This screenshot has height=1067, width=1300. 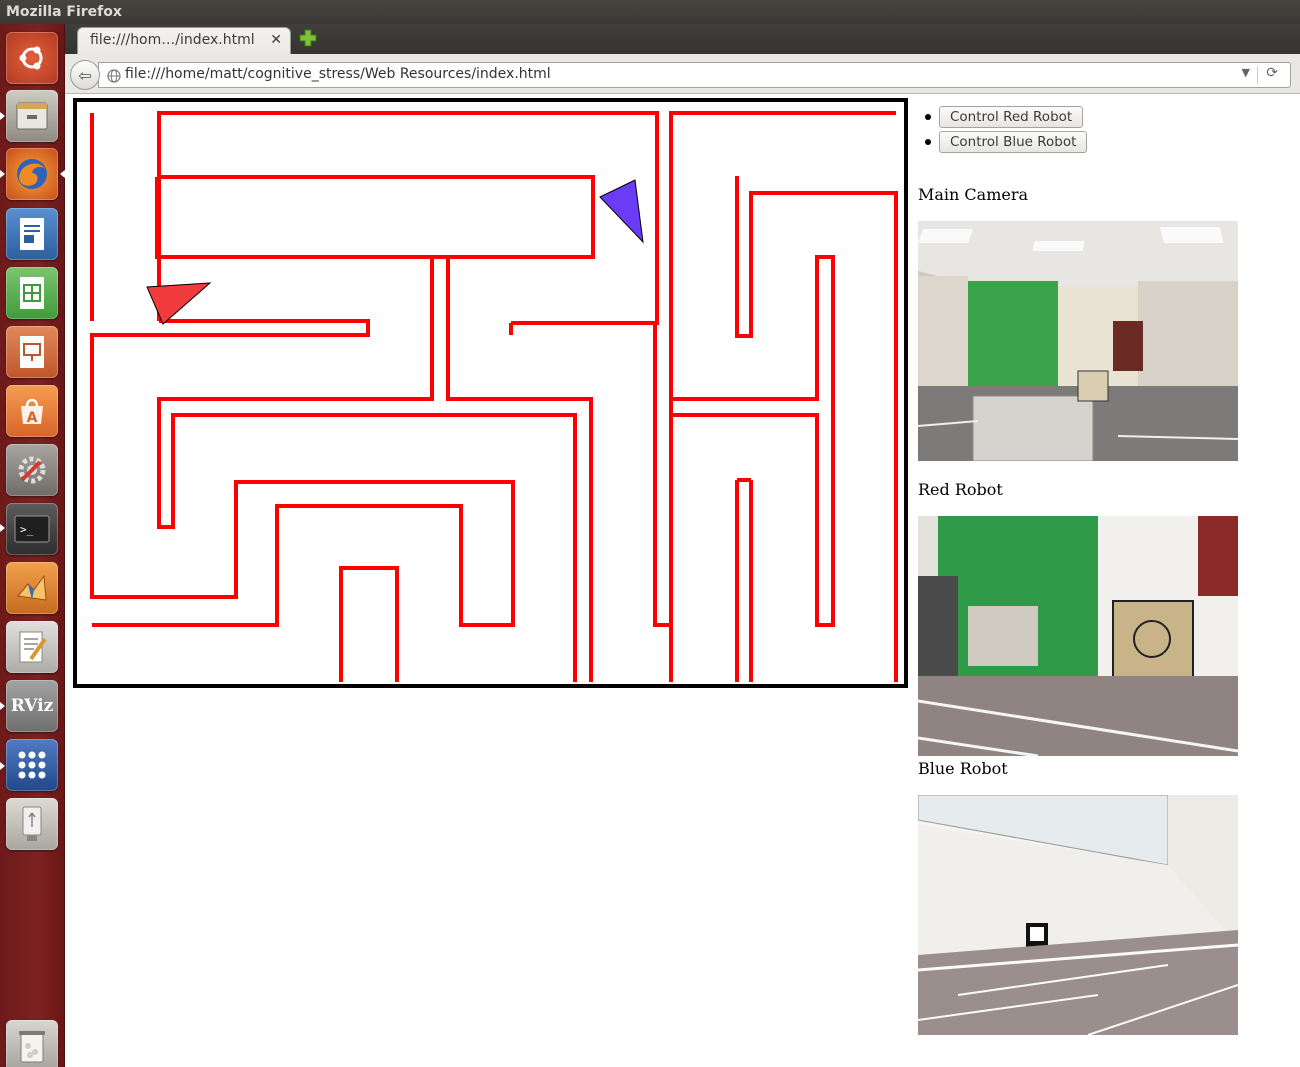 What do you see at coordinates (32, 293) in the screenshot?
I see `calc-icon` at bounding box center [32, 293].